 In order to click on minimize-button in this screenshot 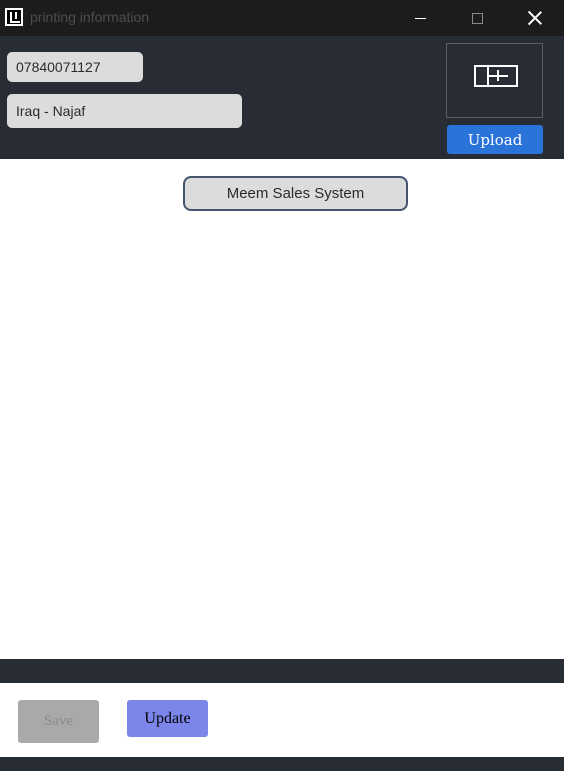, I will do `click(420, 18)`.